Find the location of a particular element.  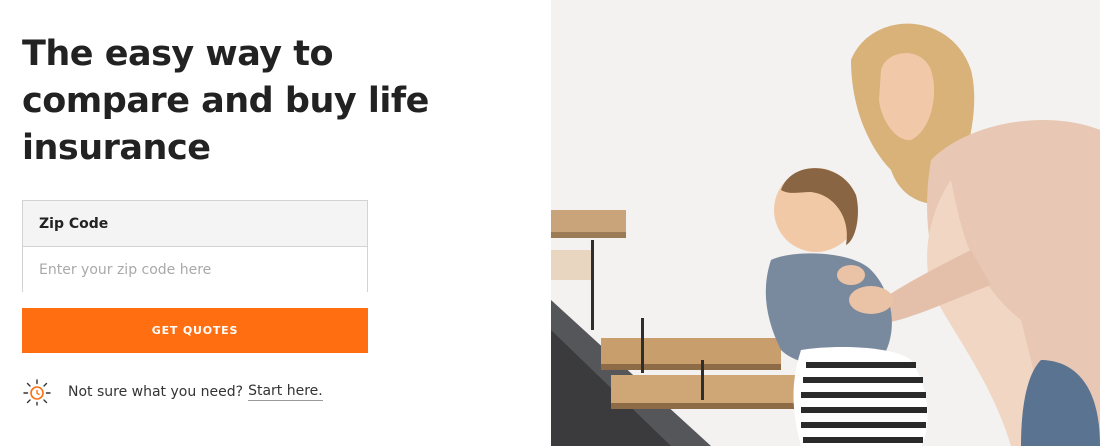

help-text: Not sure what you need? is located at coordinates (156, 392).